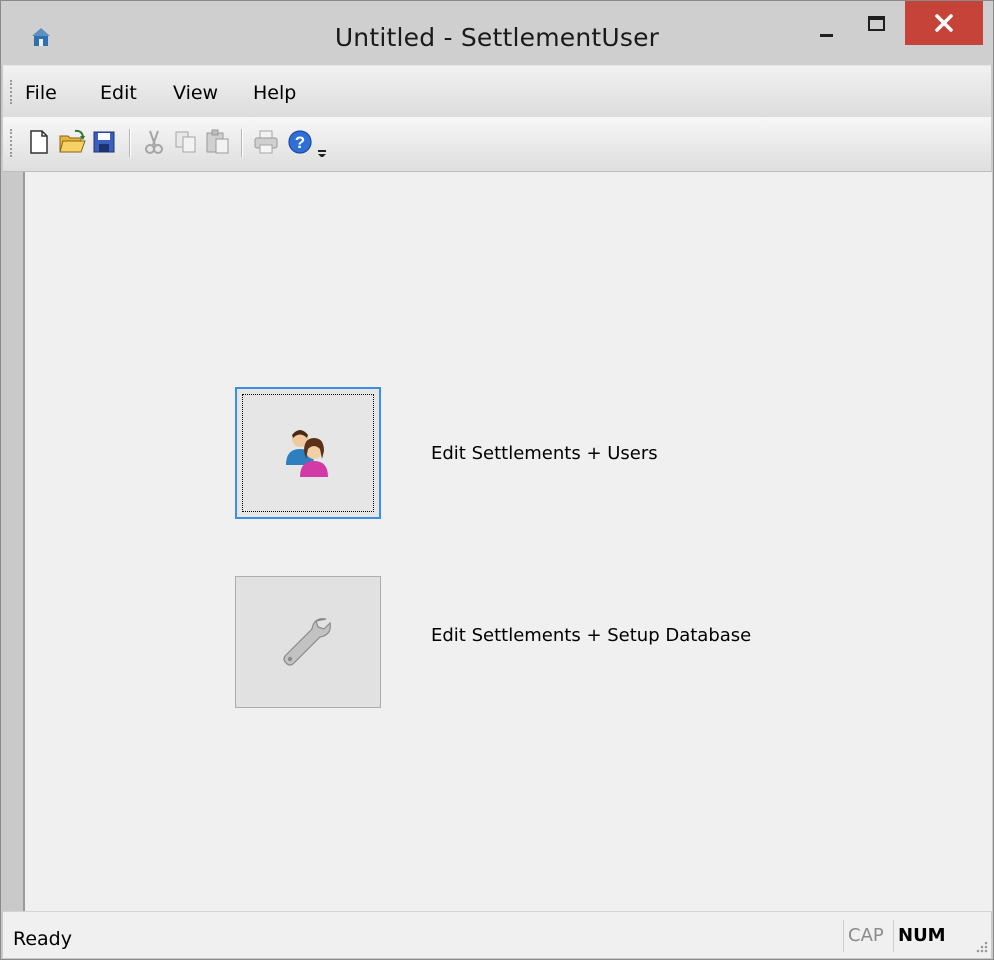  Describe the element at coordinates (274, 93) in the screenshot. I see `menu-help: Help` at that location.